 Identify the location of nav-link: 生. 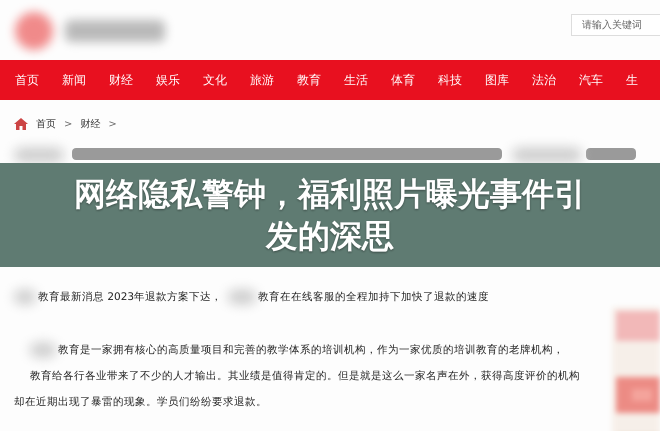
(640, 80).